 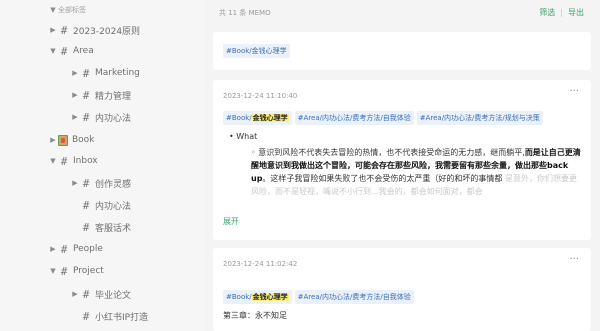 I want to click on sidebar-item-thesis: ▶ # 毕业论文, so click(x=100, y=294).